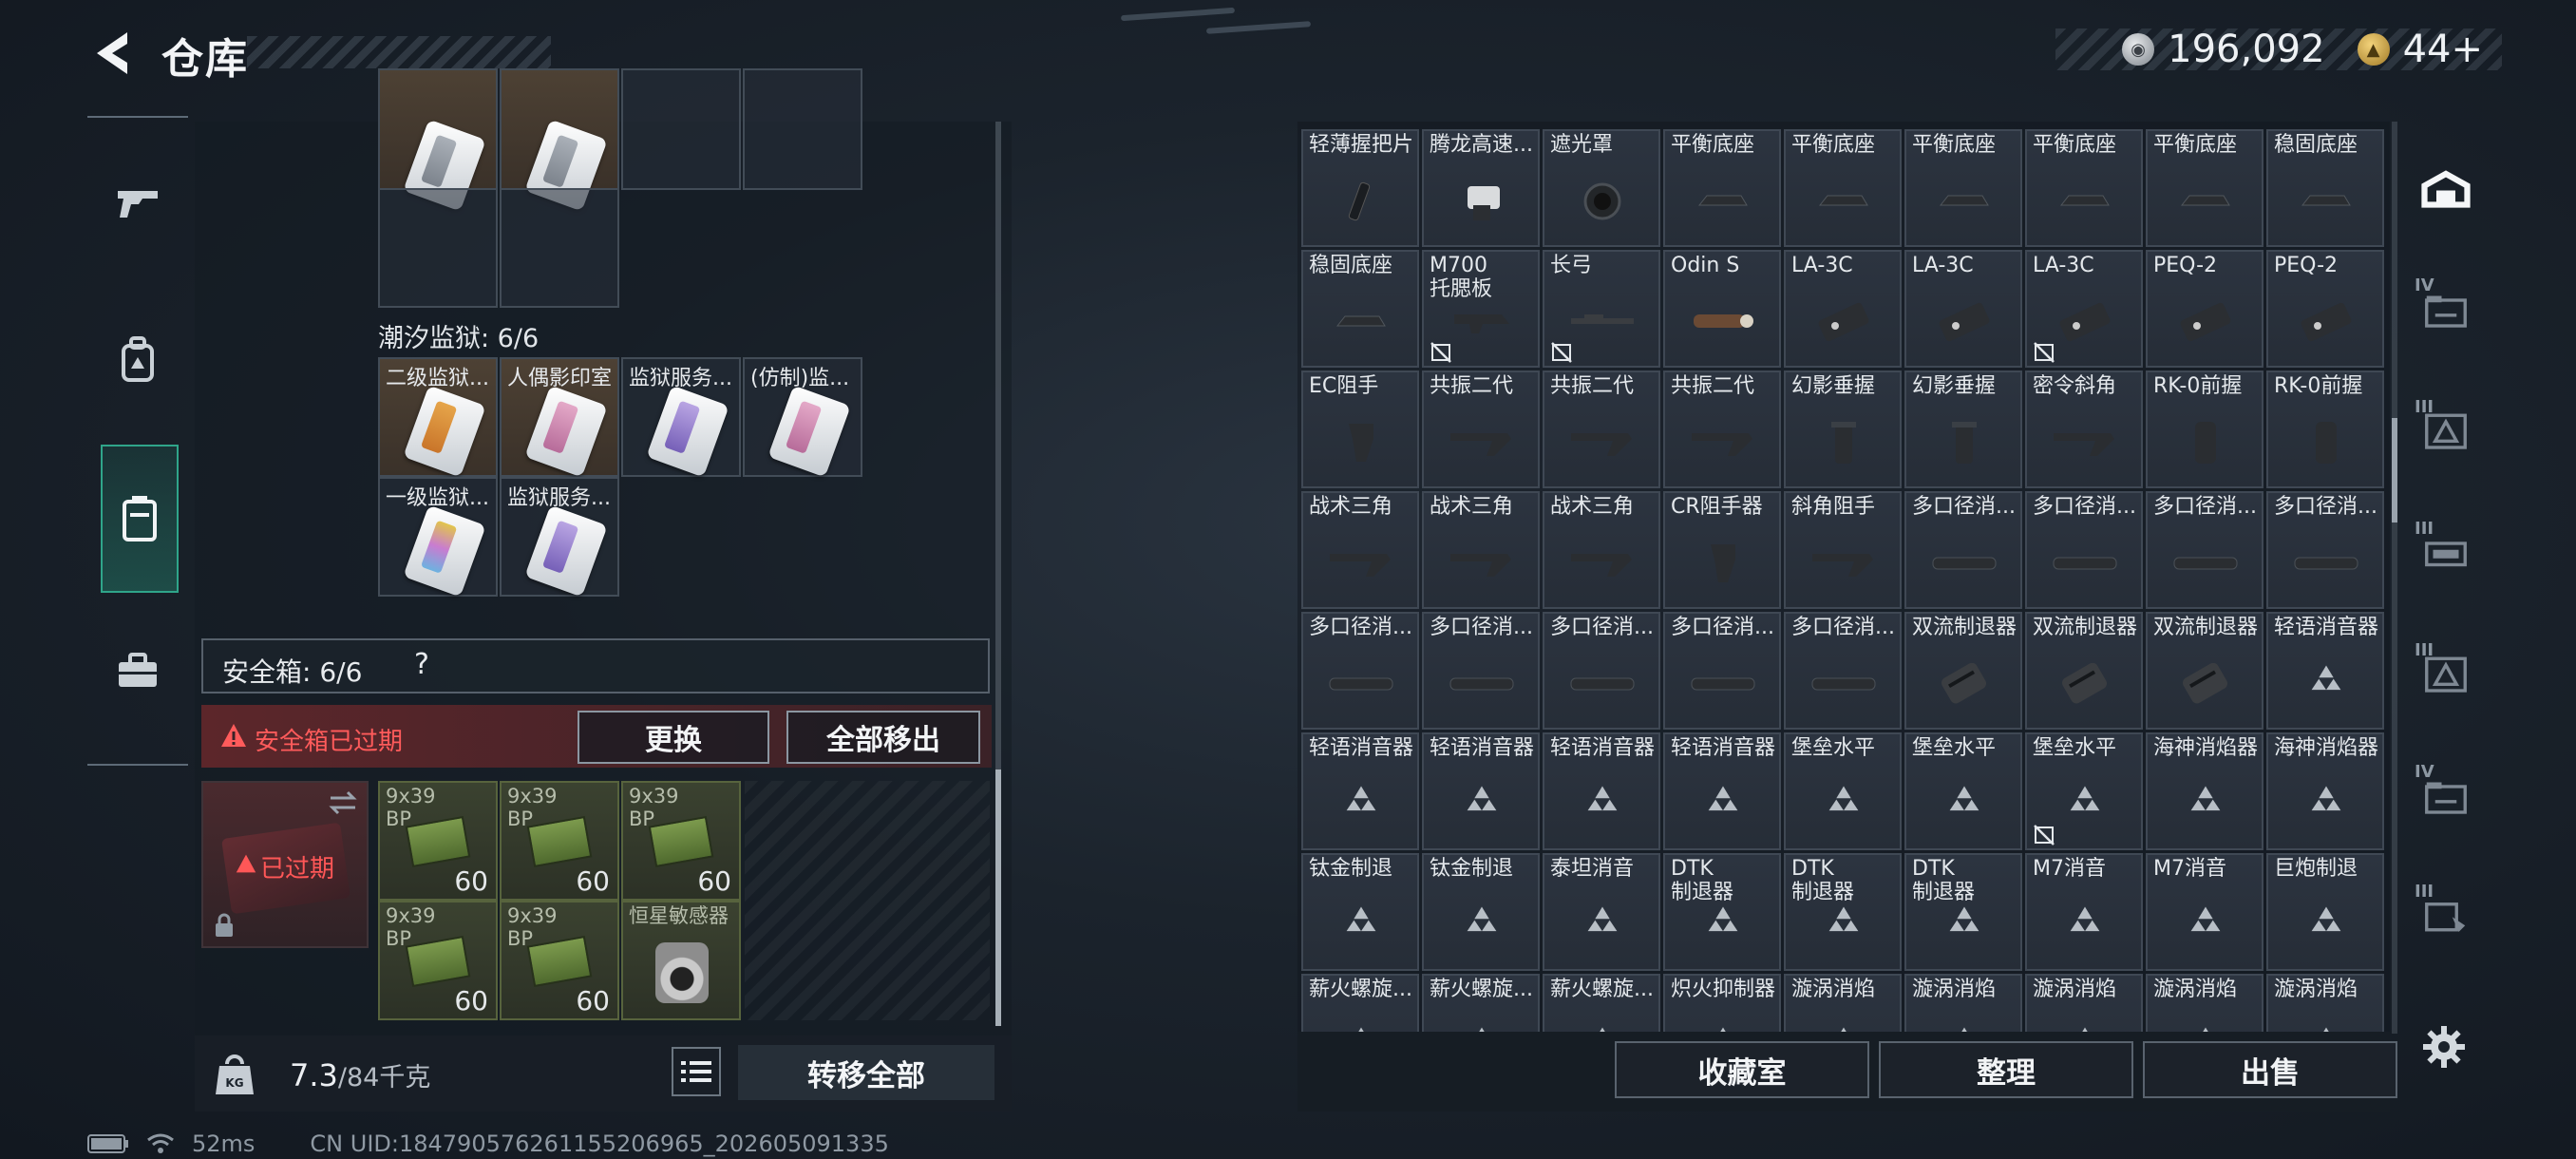 Image resolution: width=2576 pixels, height=1159 pixels. I want to click on warehouse-item: 密令斜角, so click(2084, 429).